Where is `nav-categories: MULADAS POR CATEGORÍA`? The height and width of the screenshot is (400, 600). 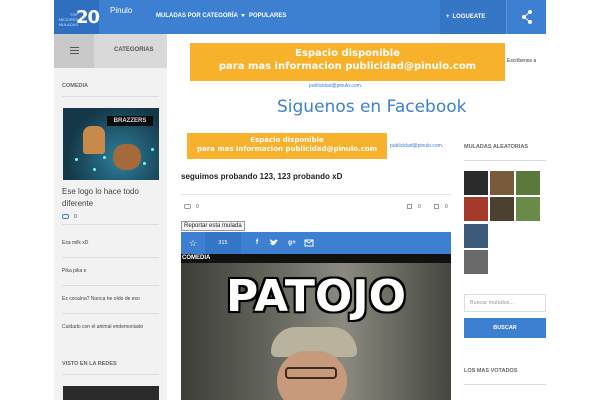 nav-categories: MULADAS POR CATEGORÍA is located at coordinates (200, 16).